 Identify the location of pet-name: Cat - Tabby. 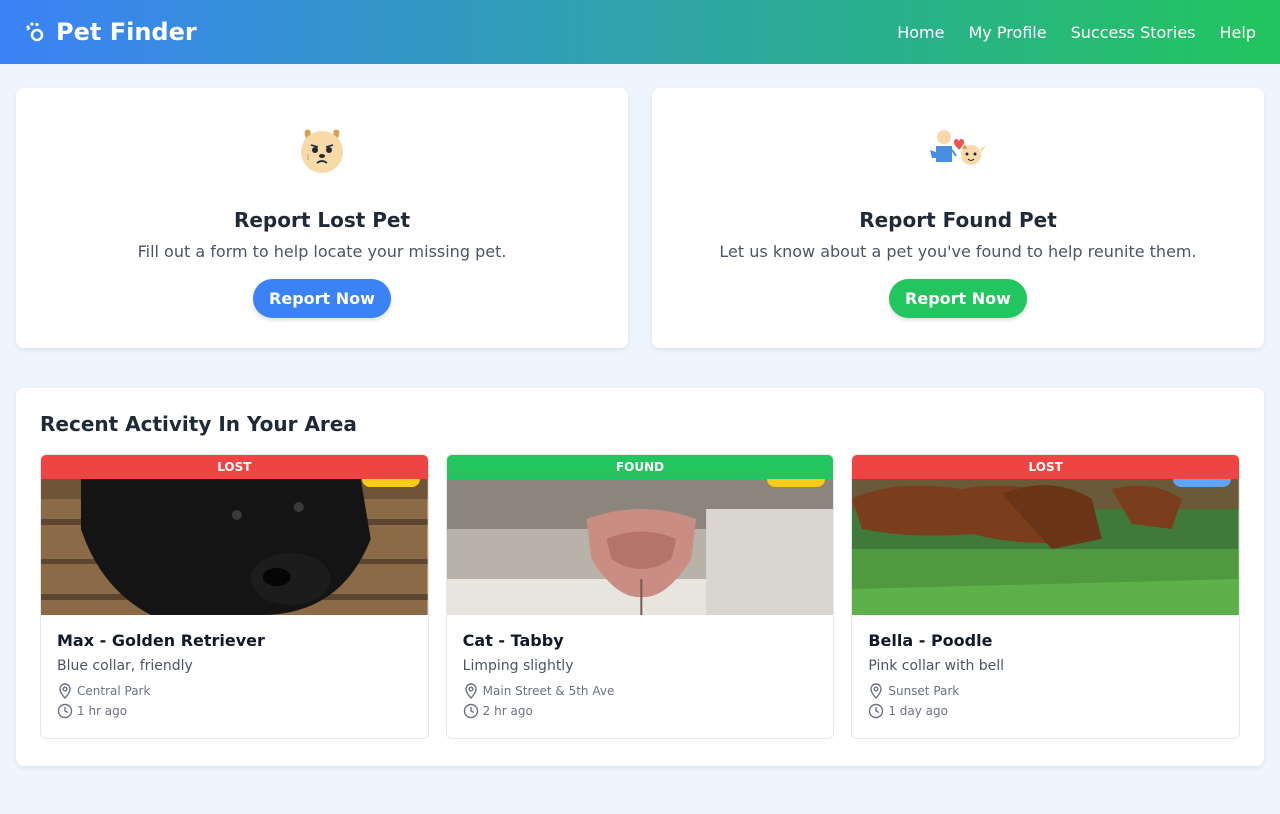
(513, 640).